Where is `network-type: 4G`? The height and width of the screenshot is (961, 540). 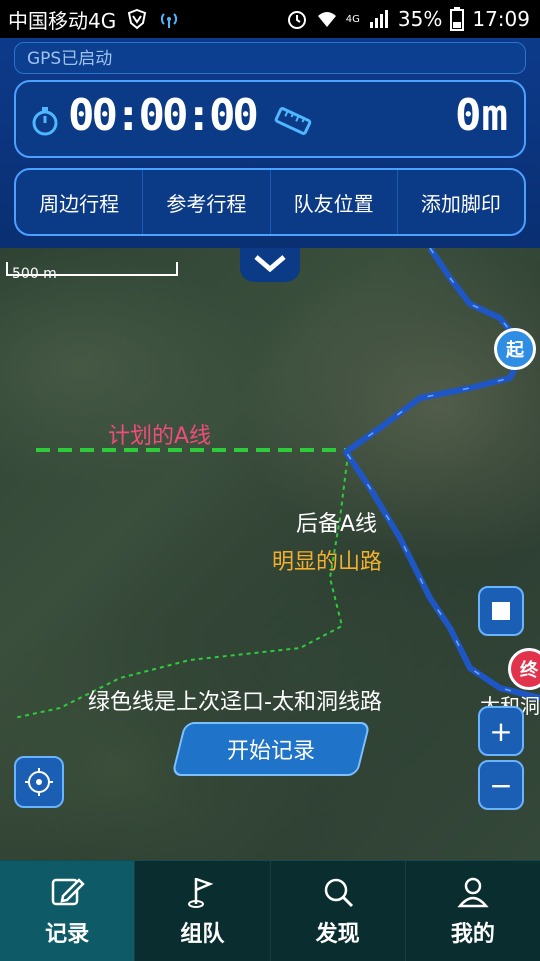
network-type: 4G is located at coordinates (352, 19).